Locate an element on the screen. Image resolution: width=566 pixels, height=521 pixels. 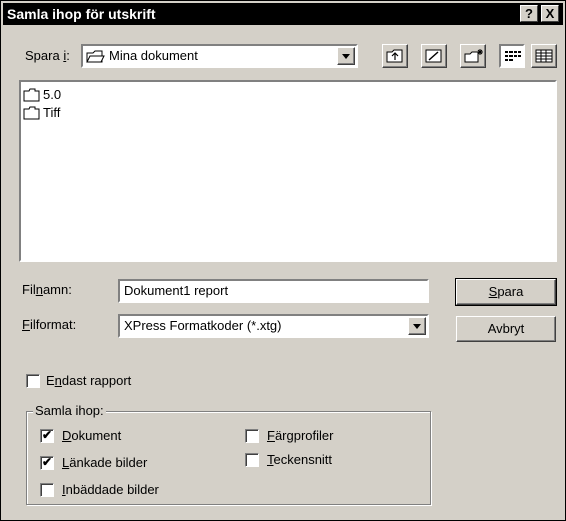
linked-images-checkbox: ✔ is located at coordinates (47, 462).